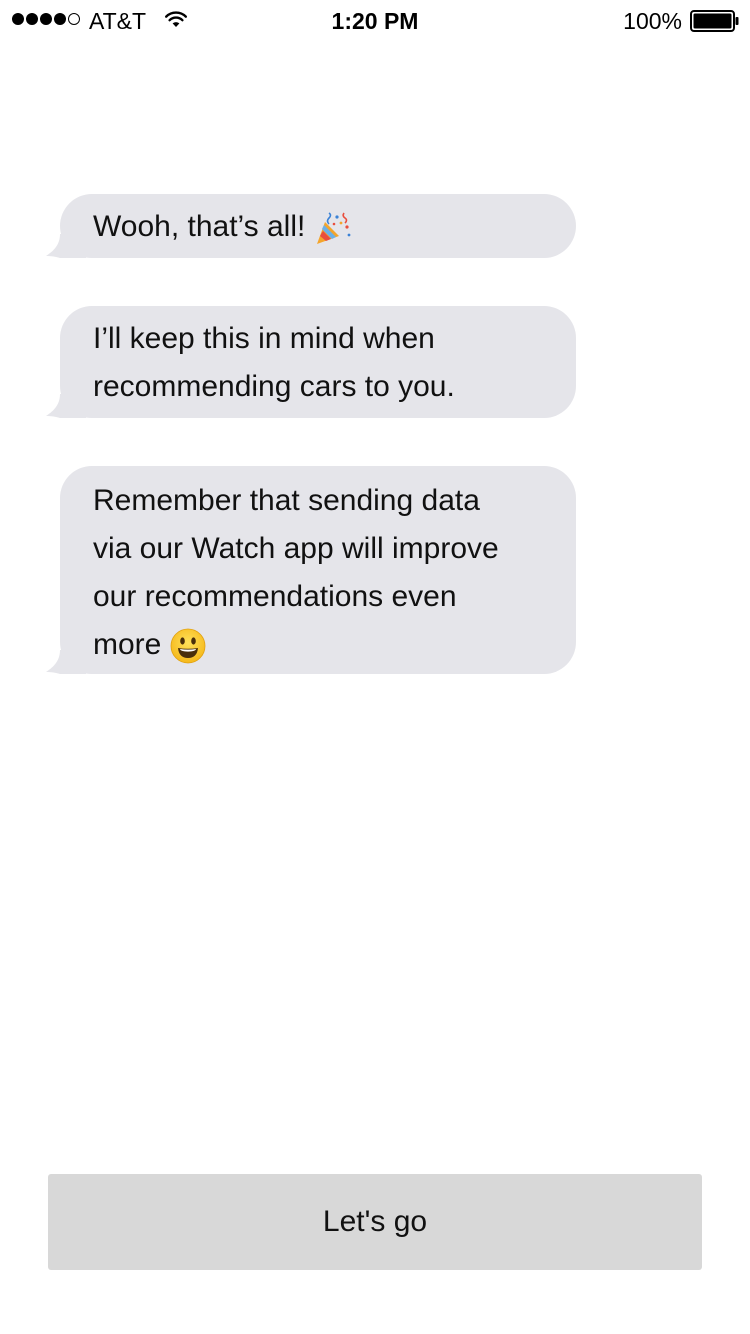  Describe the element at coordinates (333, 228) in the screenshot. I see `party-popper-icon` at that location.